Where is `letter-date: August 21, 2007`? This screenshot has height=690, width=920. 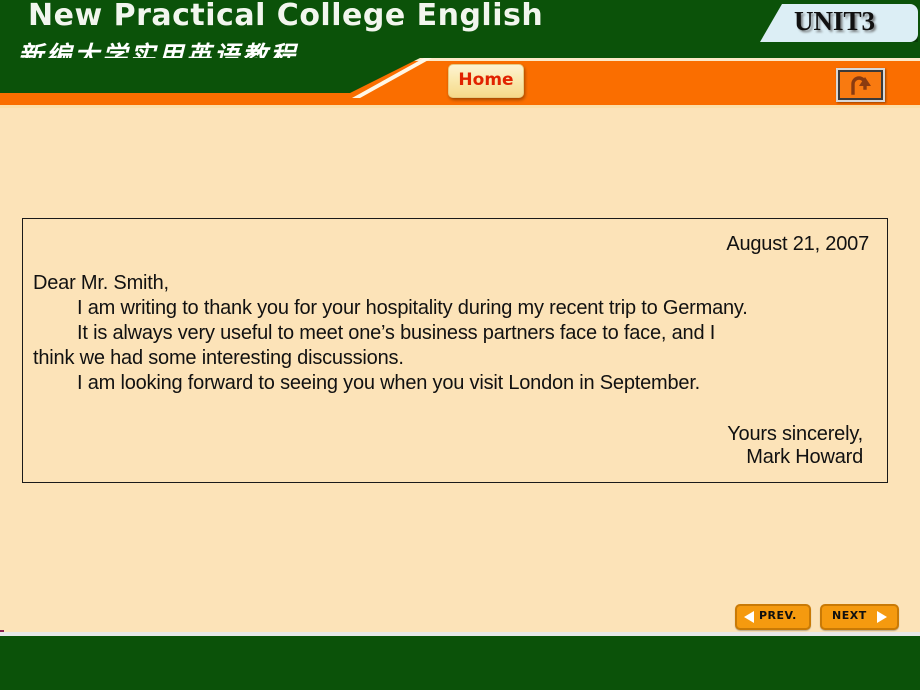 letter-date: August 21, 2007 is located at coordinates (797, 244).